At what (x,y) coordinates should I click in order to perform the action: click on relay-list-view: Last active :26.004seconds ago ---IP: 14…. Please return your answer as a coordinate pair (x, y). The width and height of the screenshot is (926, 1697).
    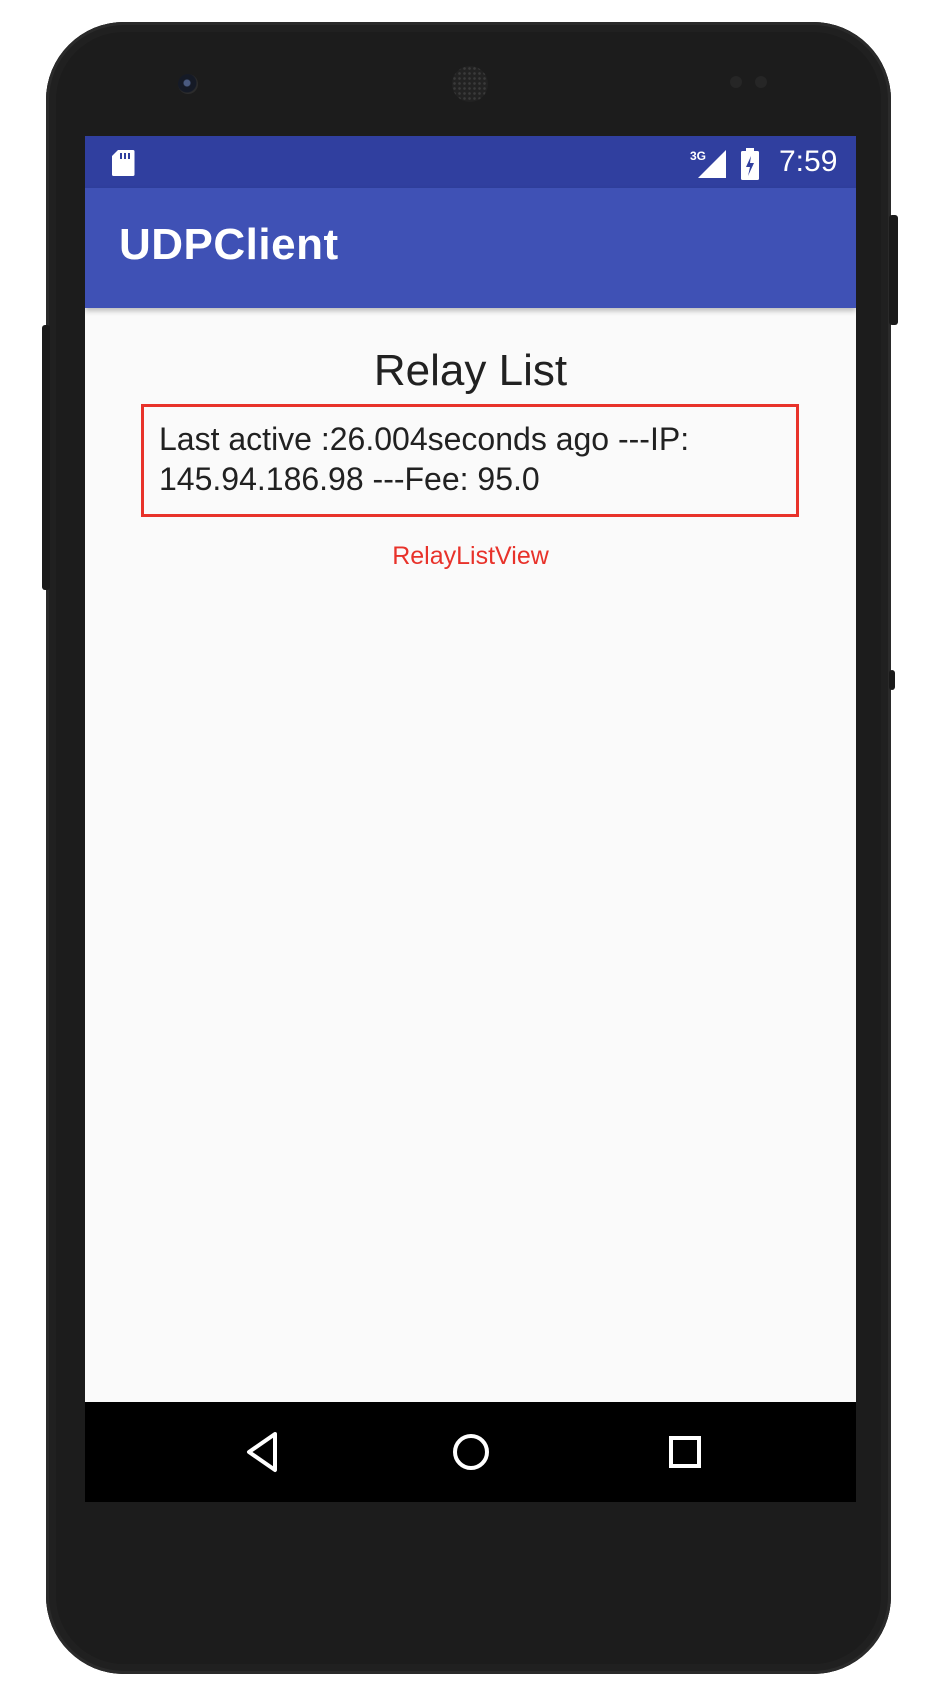
    Looking at the image, I should click on (470, 460).